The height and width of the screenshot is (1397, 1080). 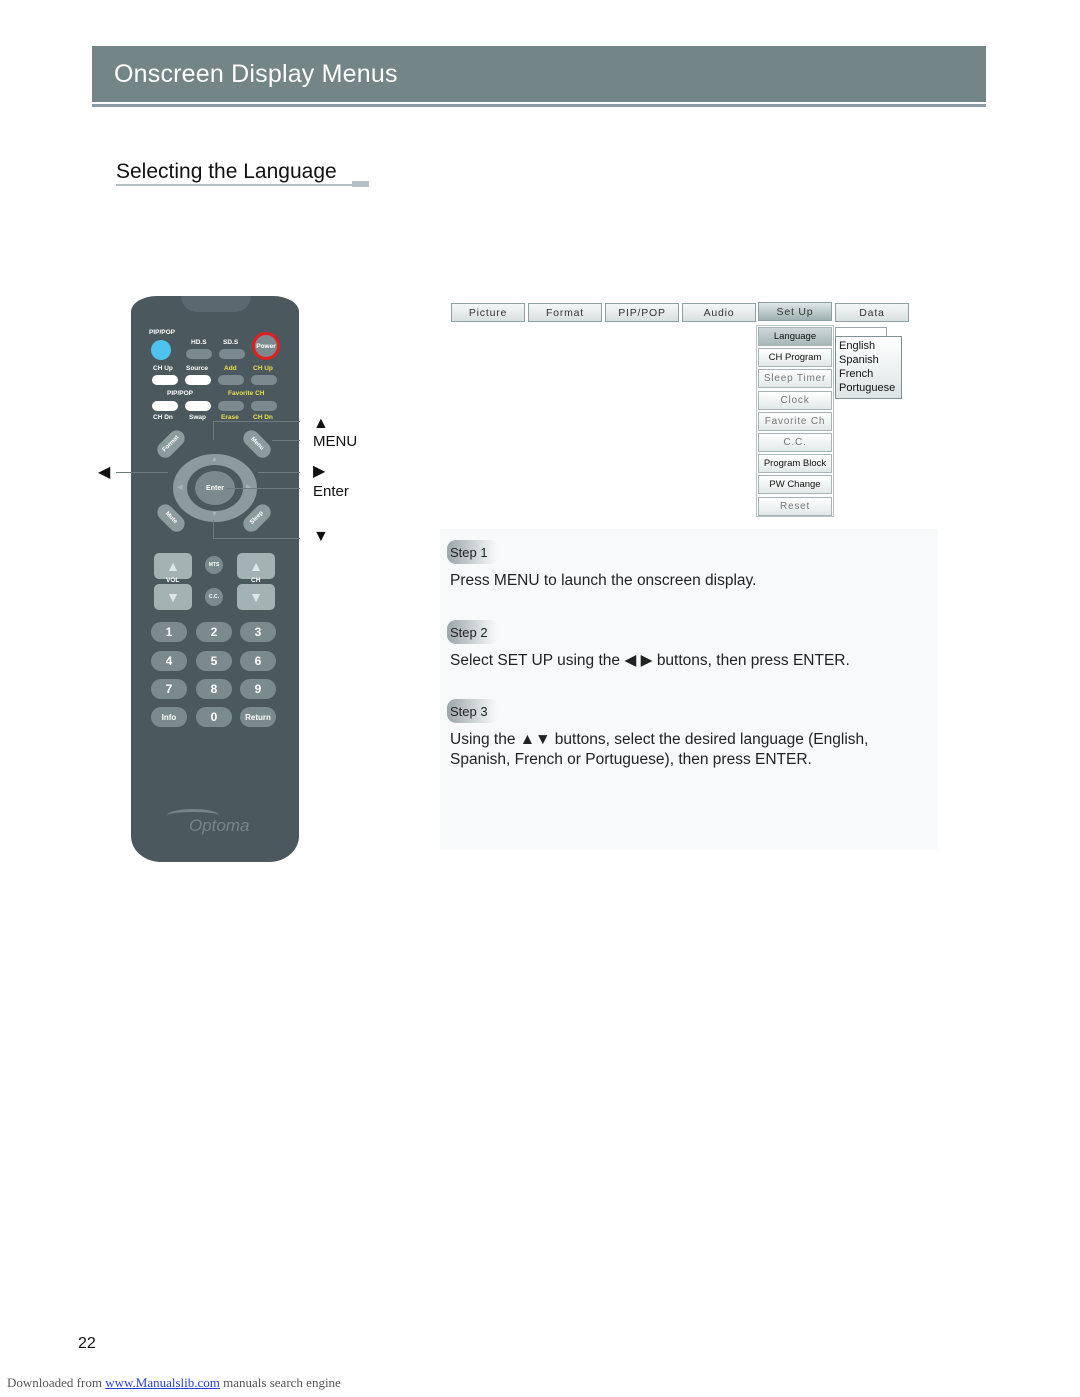 I want to click on fav-ch-up-button, so click(x=264, y=380).